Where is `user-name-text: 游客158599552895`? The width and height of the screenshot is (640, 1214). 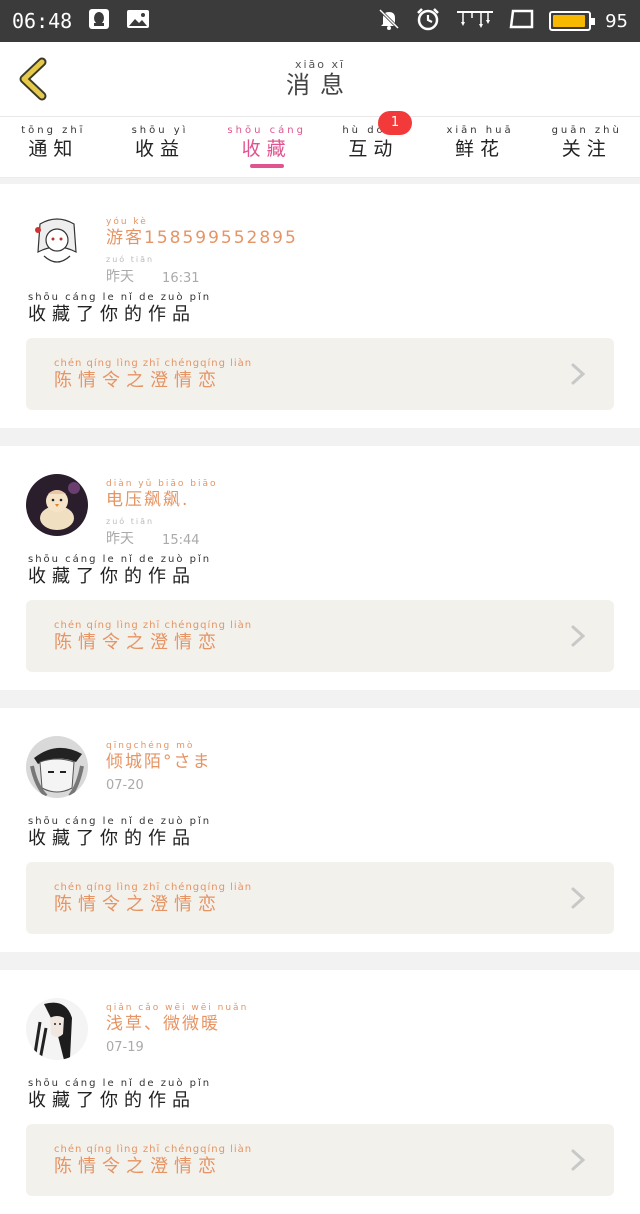
user-name-text: 游客158599552895 is located at coordinates (202, 238).